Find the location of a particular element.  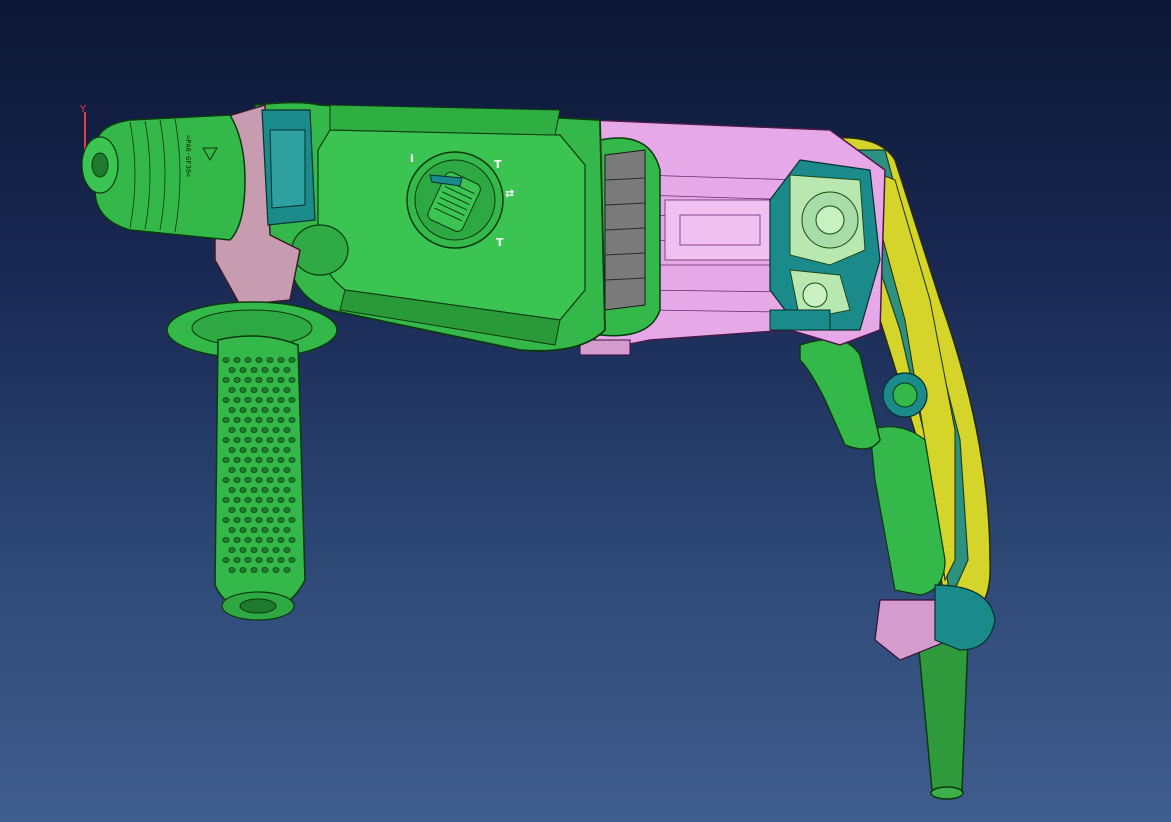

sds-chuck: >PA6-GF30< is located at coordinates (163, 177).